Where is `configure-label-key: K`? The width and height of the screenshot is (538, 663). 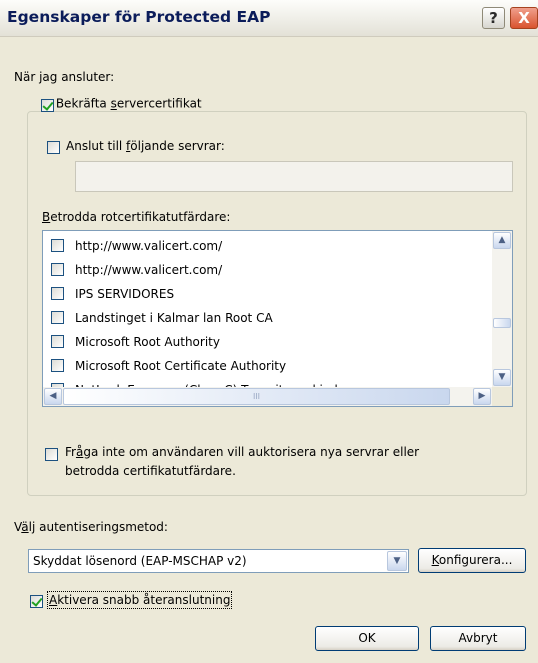
configure-label-key: K is located at coordinates (435, 560).